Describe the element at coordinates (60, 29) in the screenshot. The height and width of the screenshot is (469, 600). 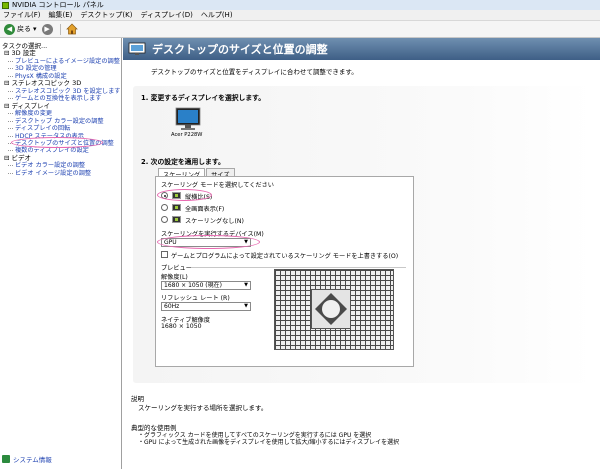
I see `toolbar-separator` at that location.